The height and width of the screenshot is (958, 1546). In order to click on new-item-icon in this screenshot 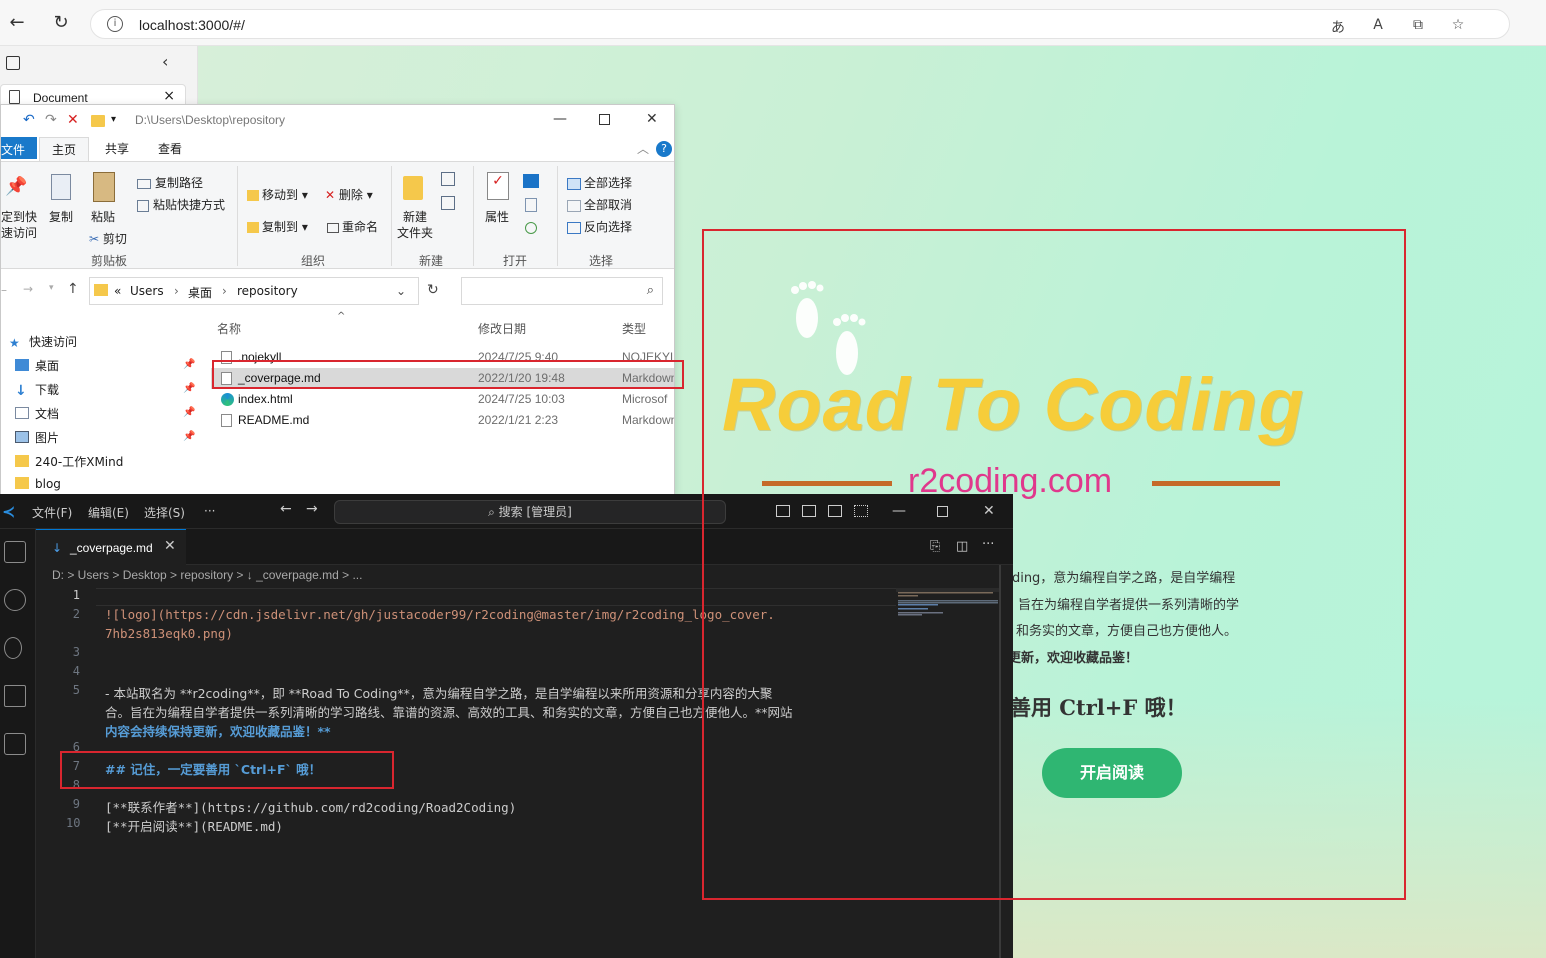, I will do `click(448, 179)`.